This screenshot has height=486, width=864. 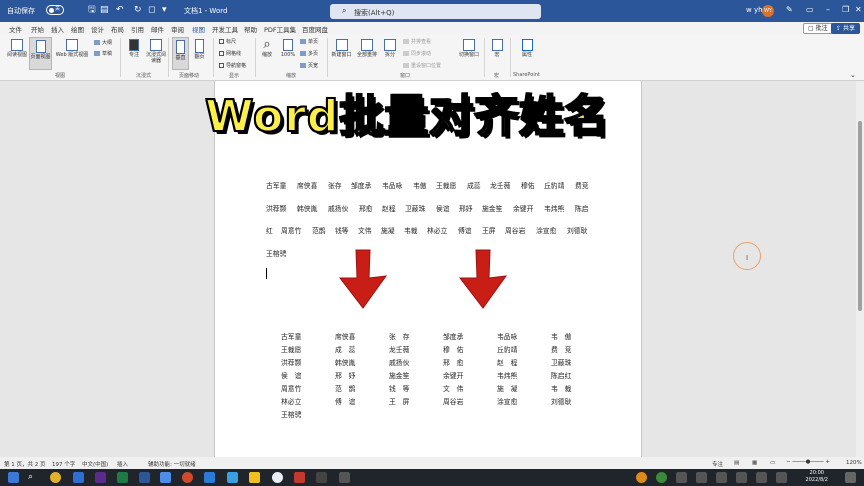 What do you see at coordinates (227, 41) in the screenshot?
I see `ruler-checkbox: 标尺` at bounding box center [227, 41].